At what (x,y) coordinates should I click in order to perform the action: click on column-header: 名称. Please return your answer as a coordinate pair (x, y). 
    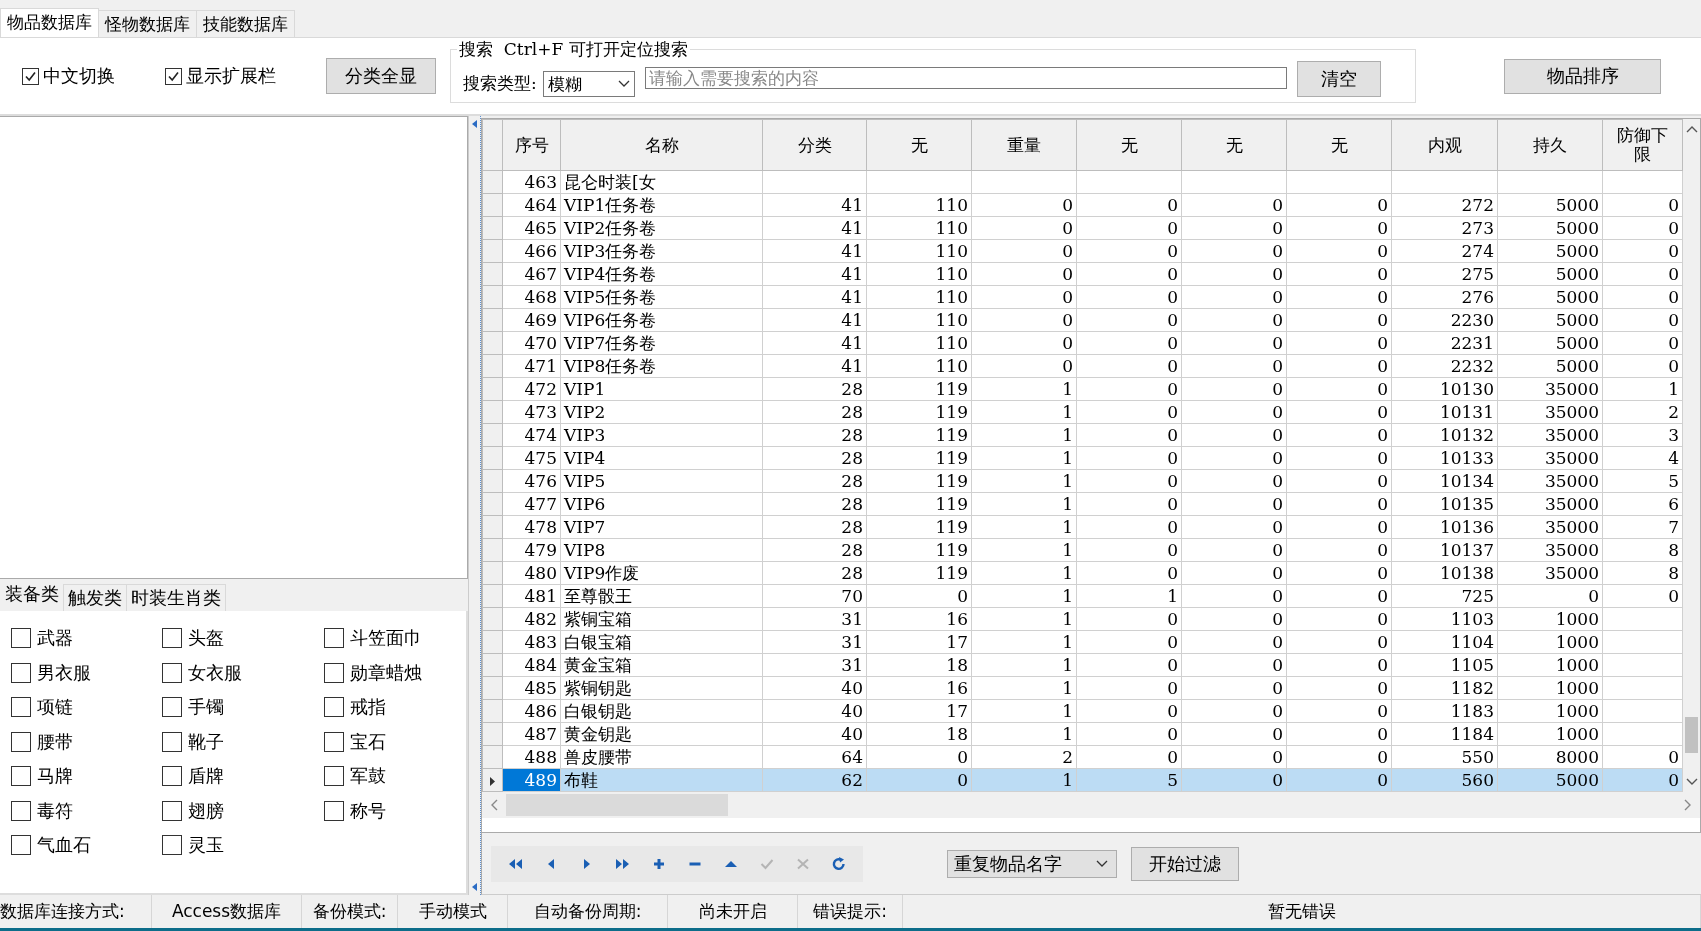
    Looking at the image, I should click on (661, 145).